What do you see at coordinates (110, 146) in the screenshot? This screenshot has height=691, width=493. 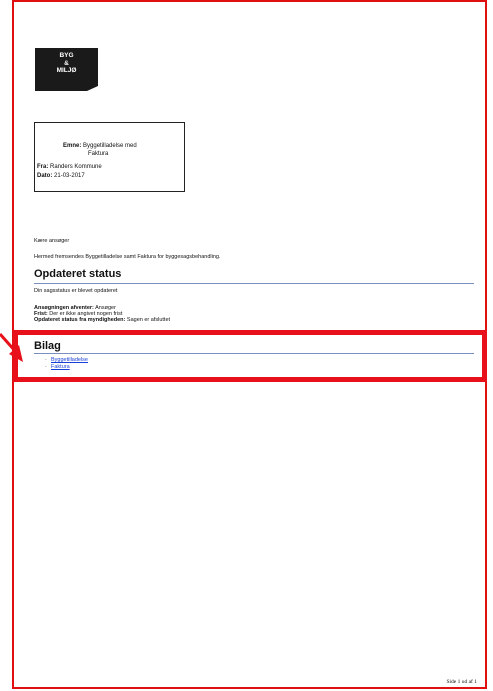 I see `subject-value: Byggetilladelse med` at bounding box center [110, 146].